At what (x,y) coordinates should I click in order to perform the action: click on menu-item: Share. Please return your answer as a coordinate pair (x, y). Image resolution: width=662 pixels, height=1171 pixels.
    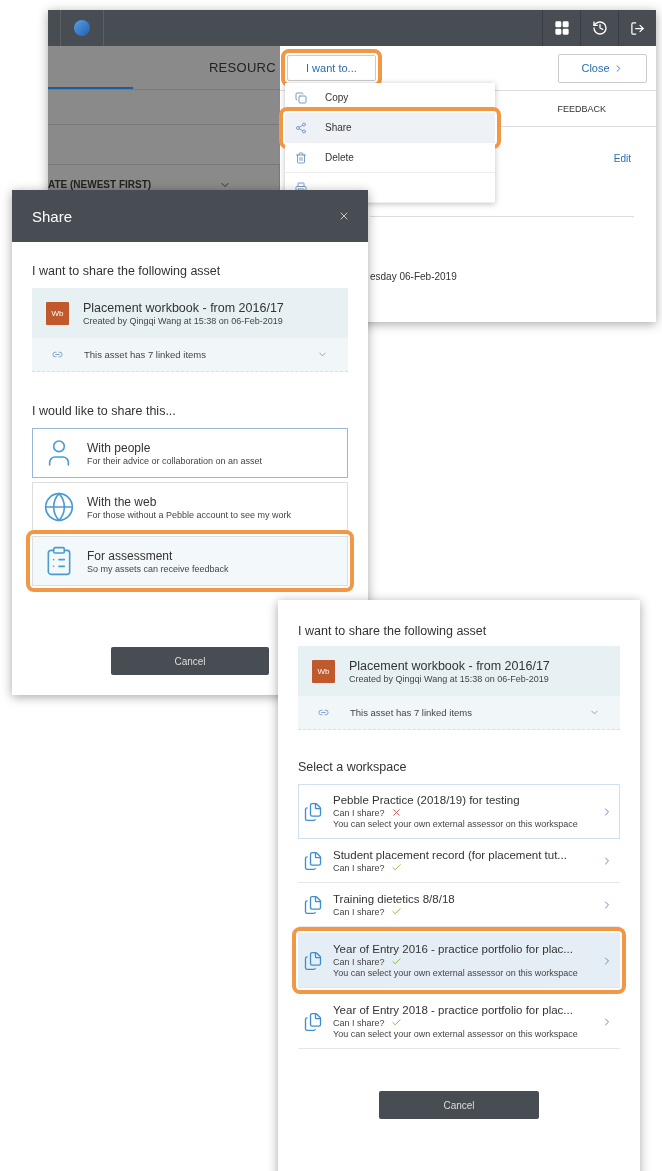
    Looking at the image, I should click on (390, 128).